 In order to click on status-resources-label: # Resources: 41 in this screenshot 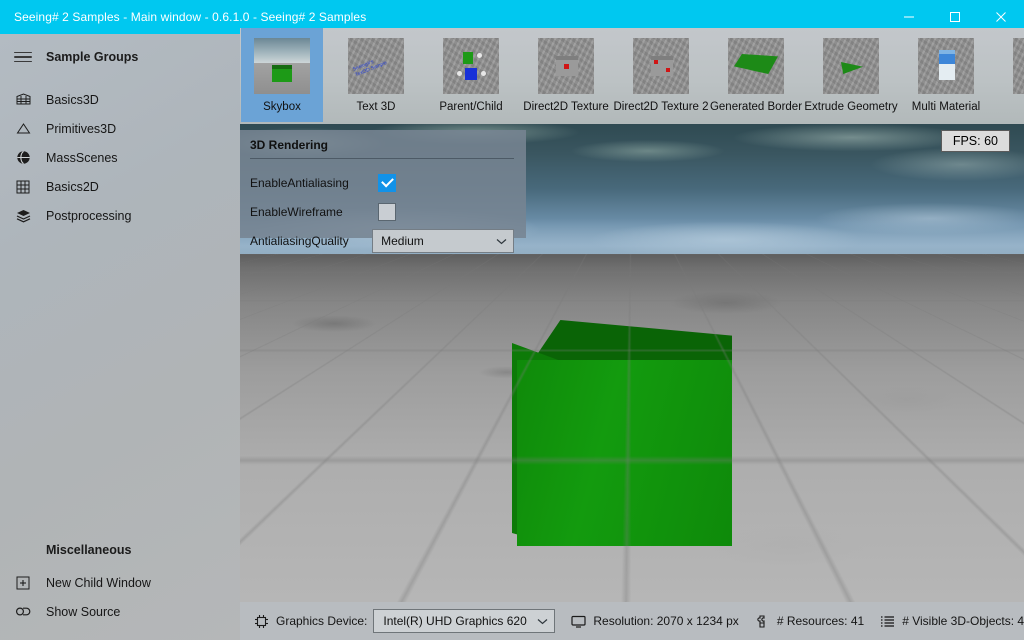, I will do `click(820, 621)`.